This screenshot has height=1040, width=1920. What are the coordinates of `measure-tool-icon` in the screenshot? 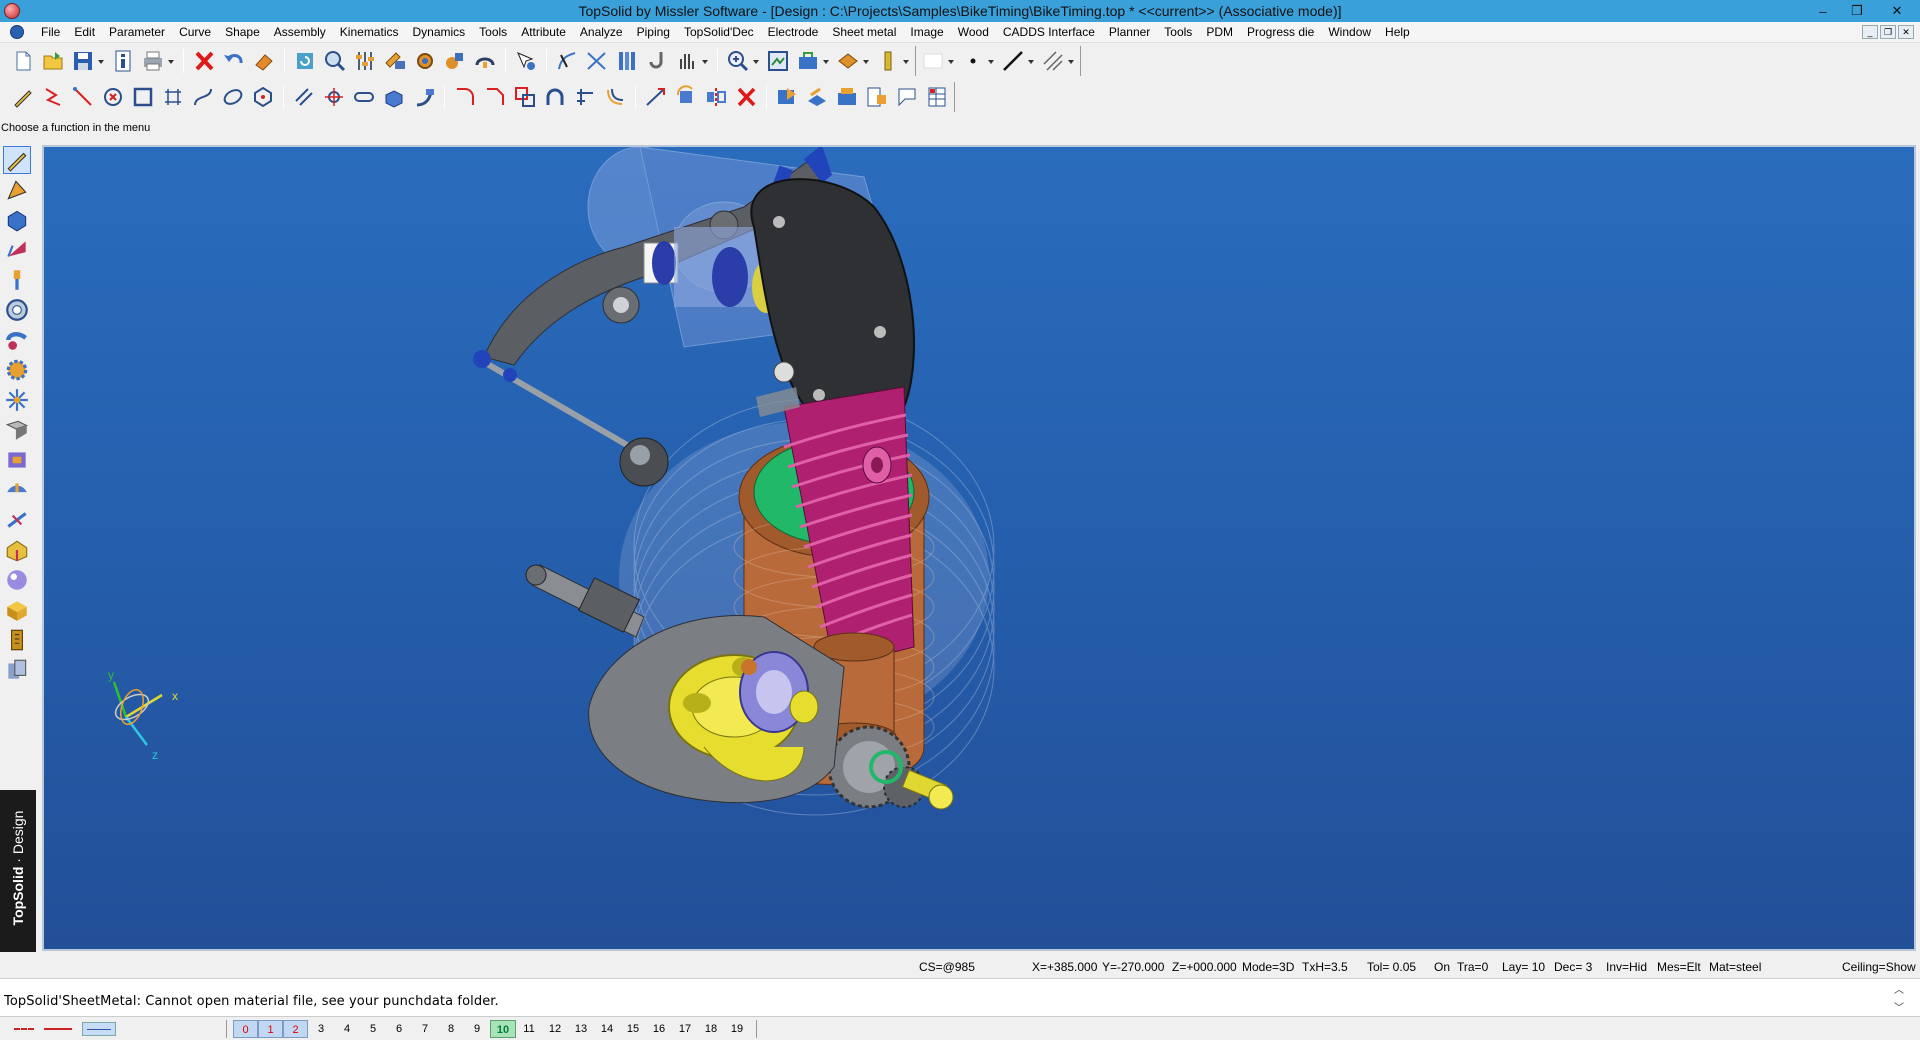 It's located at (395, 61).